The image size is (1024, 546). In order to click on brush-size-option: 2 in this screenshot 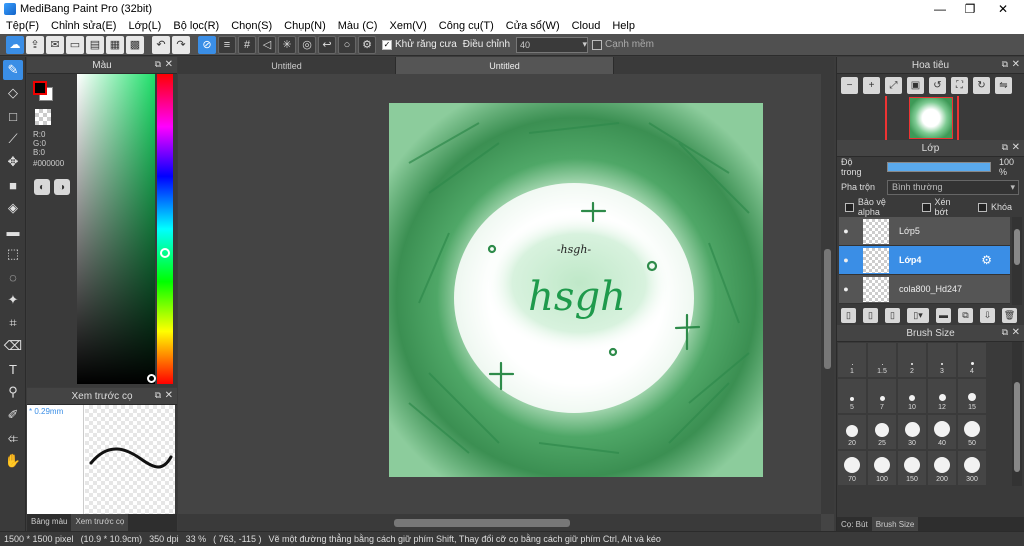, I will do `click(912, 360)`.